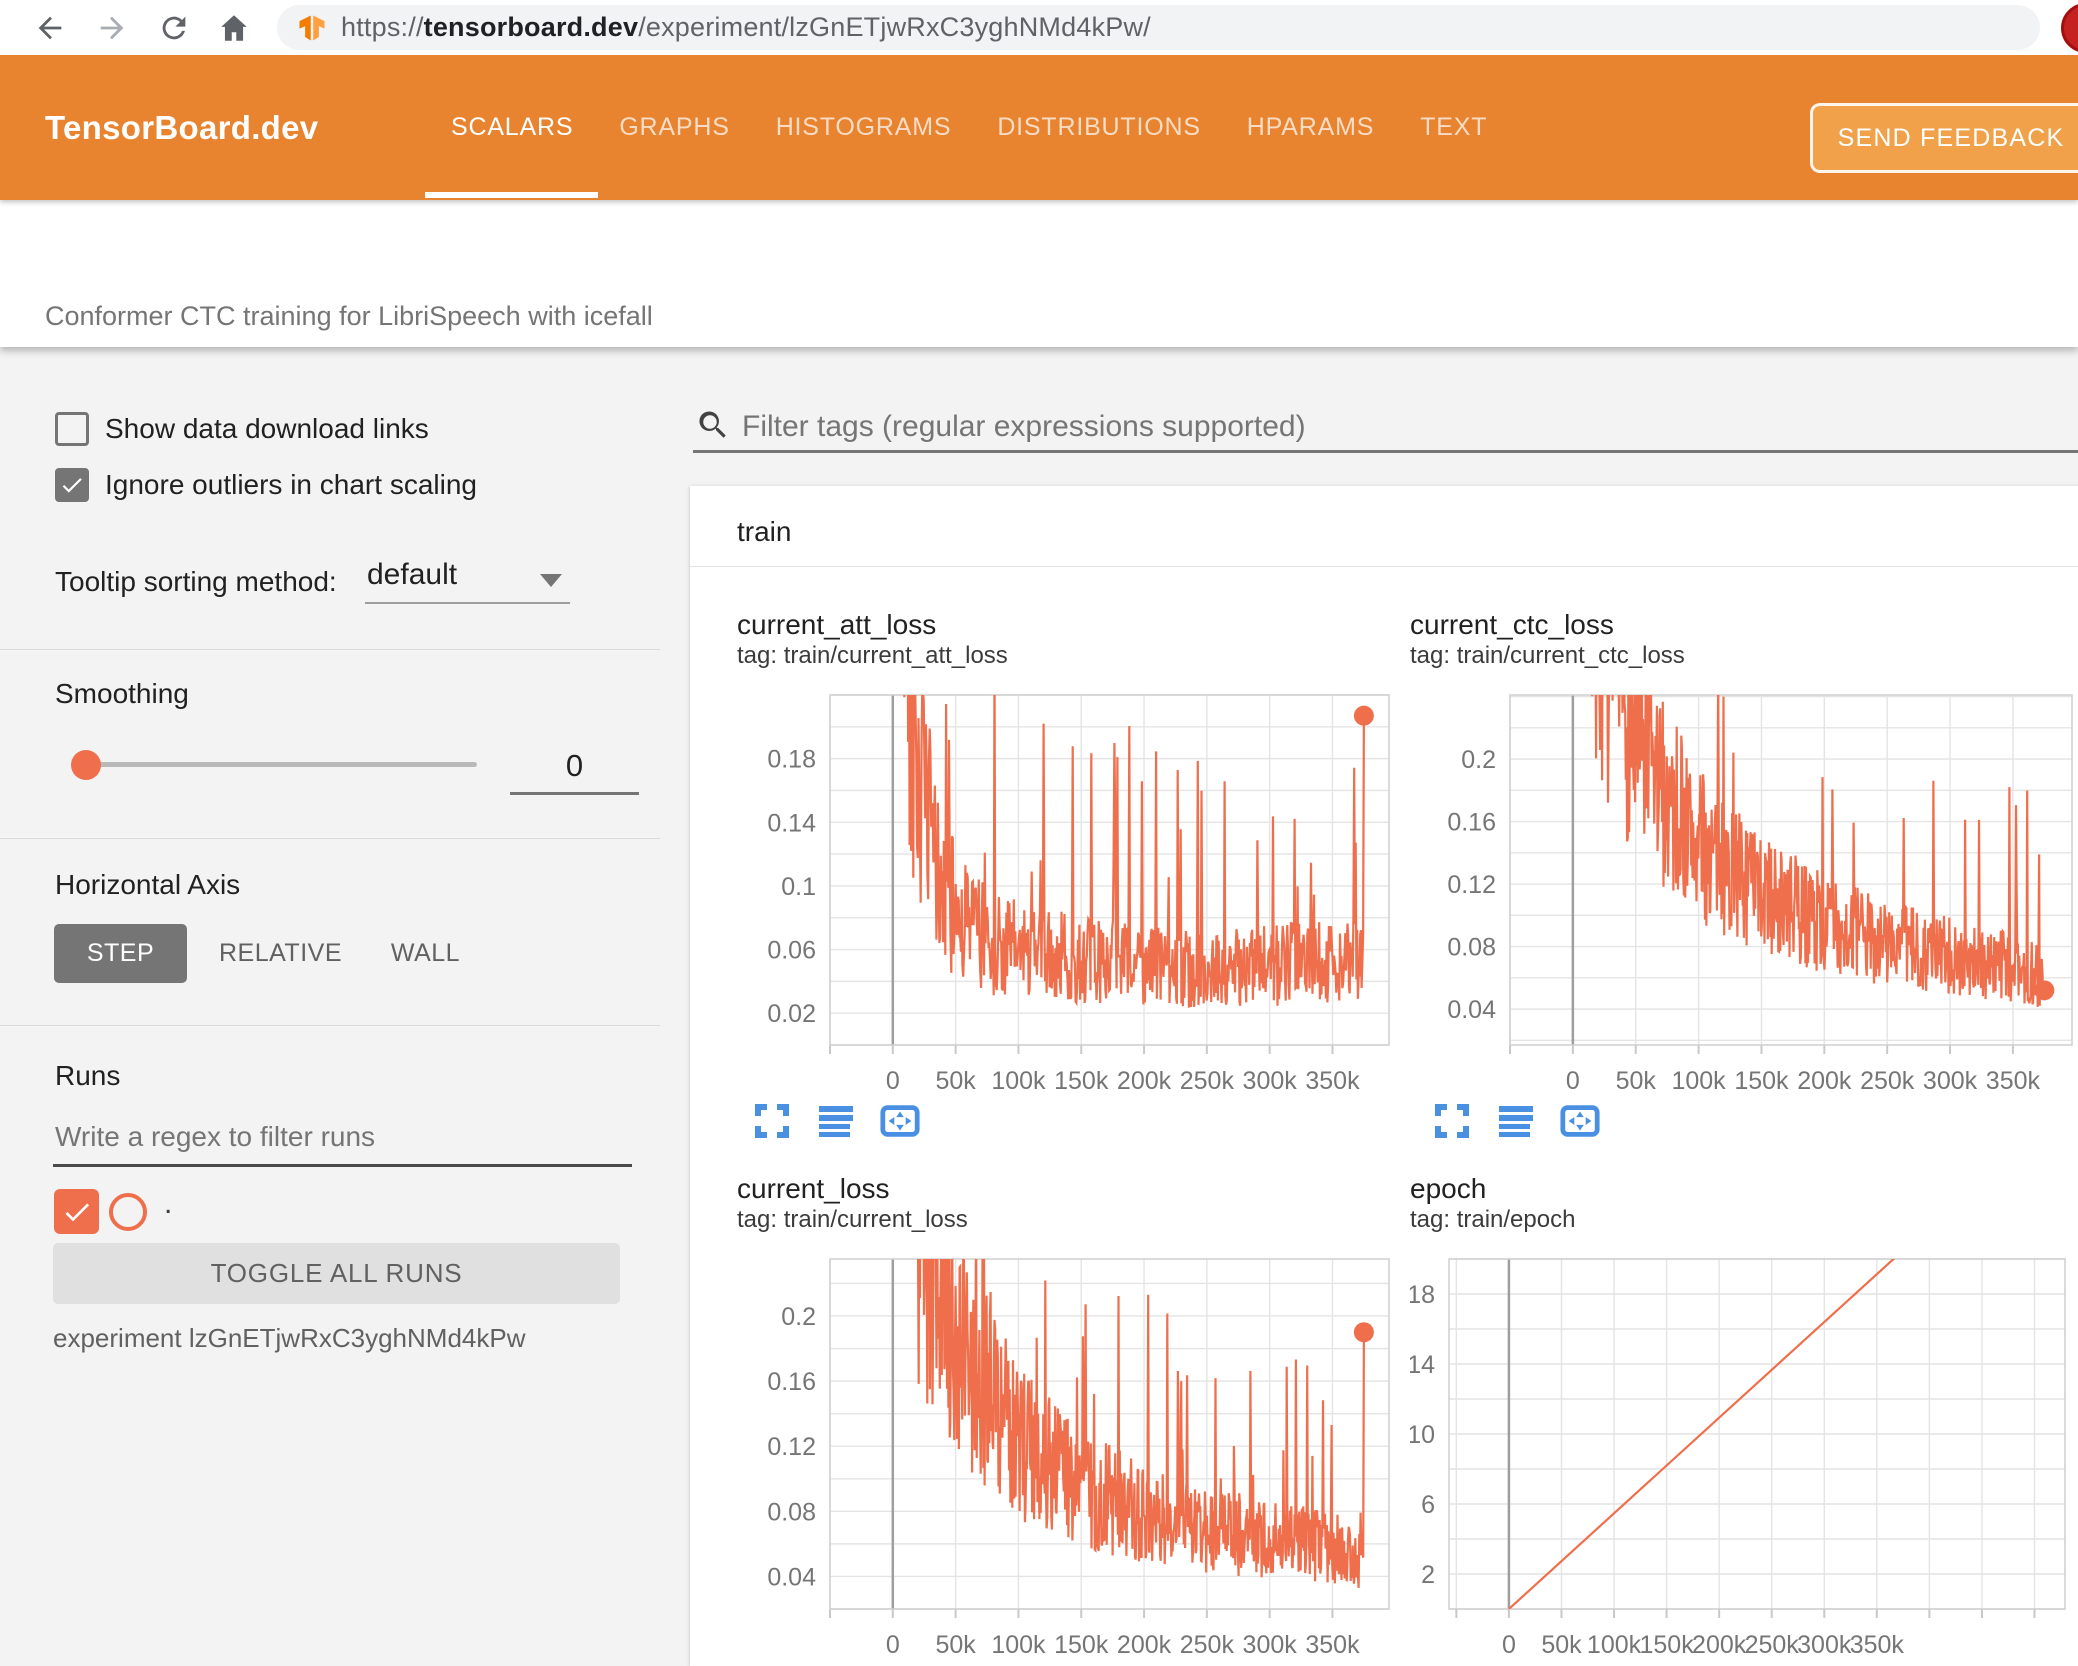  Describe the element at coordinates (551, 580) in the screenshot. I see `chevron-down-icon` at that location.